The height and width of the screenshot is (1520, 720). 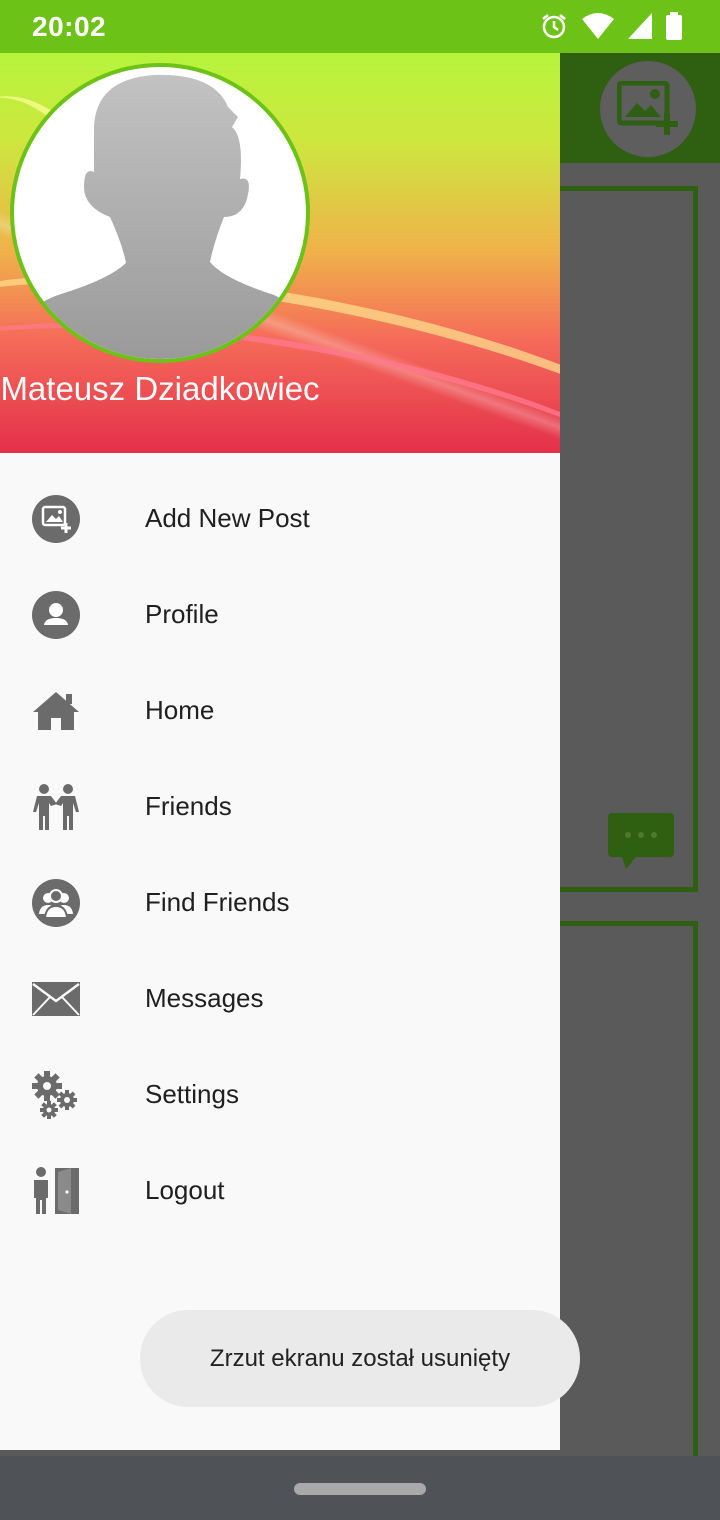 What do you see at coordinates (160, 388) in the screenshot?
I see `profile-name: Mateusz Dziadkowiec` at bounding box center [160, 388].